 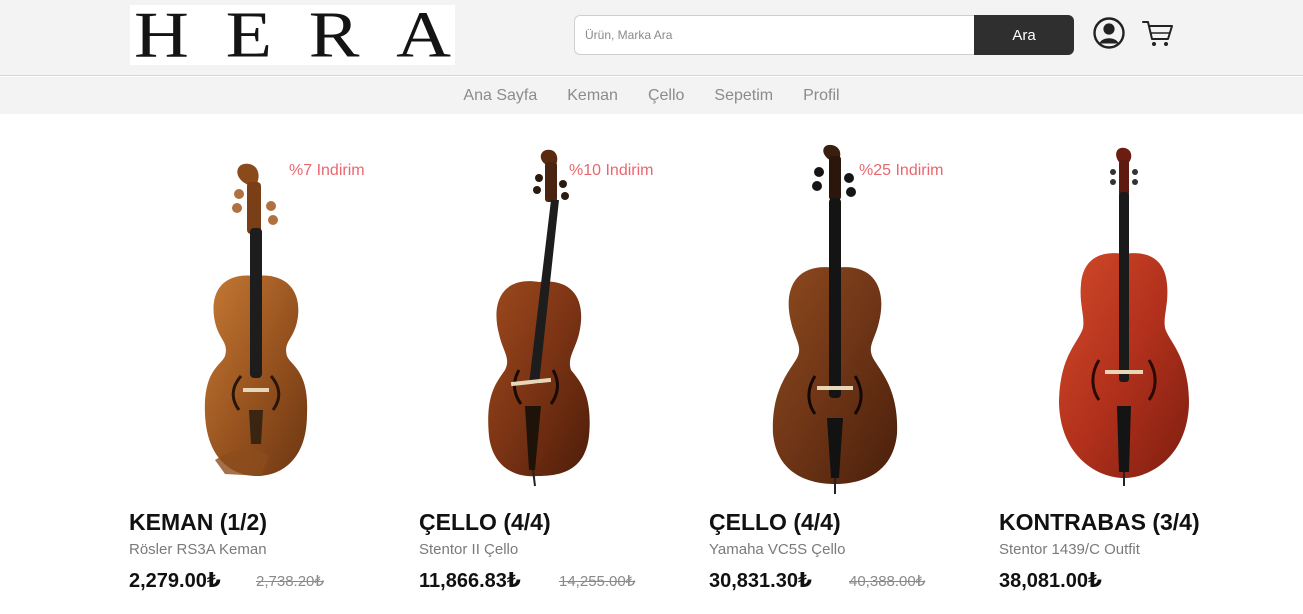 What do you see at coordinates (743, 96) in the screenshot?
I see `nav-link-cart: Sepetim` at bounding box center [743, 96].